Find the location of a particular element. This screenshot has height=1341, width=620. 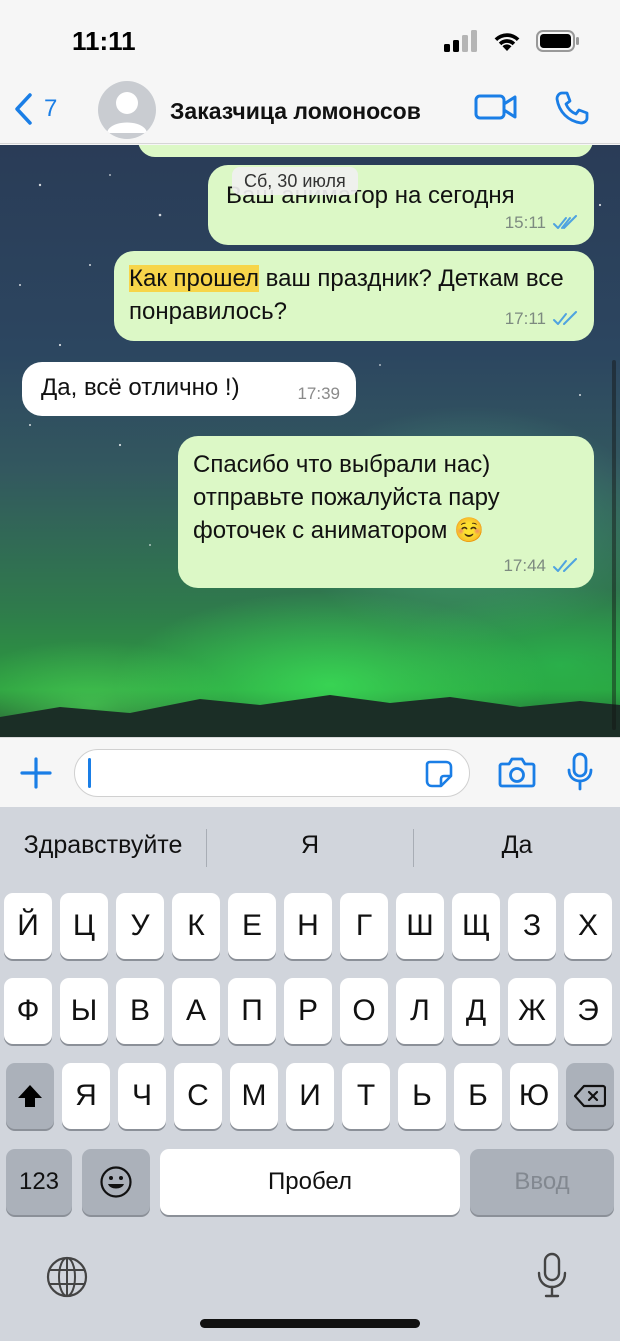

letter-key: Д is located at coordinates (476, 1011).